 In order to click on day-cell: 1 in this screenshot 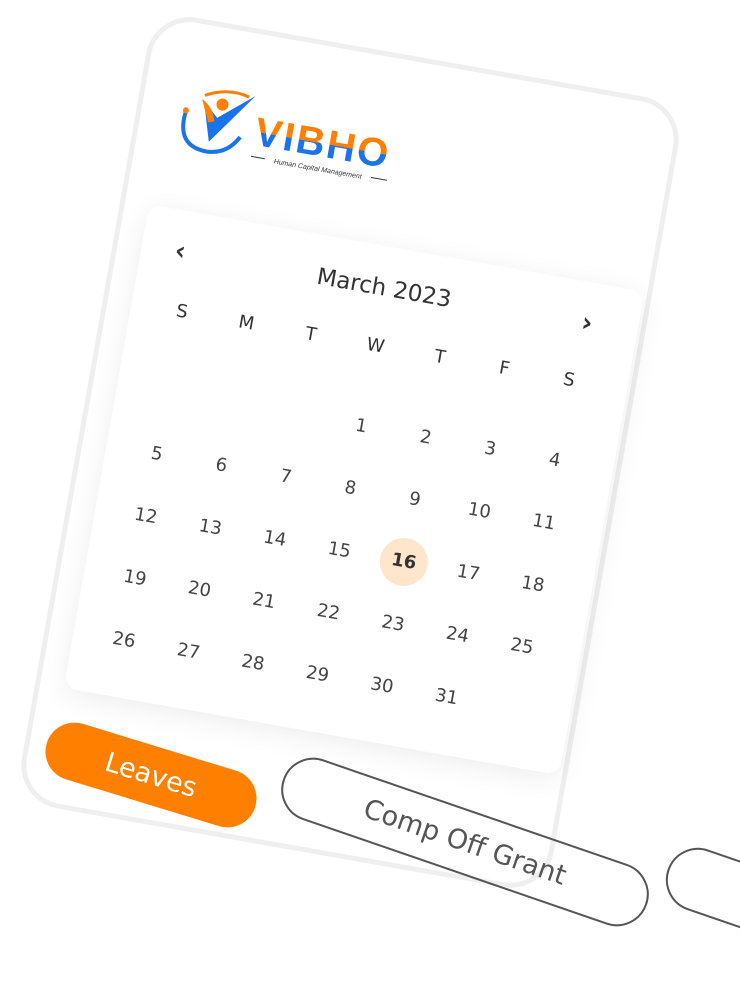, I will do `click(361, 427)`.